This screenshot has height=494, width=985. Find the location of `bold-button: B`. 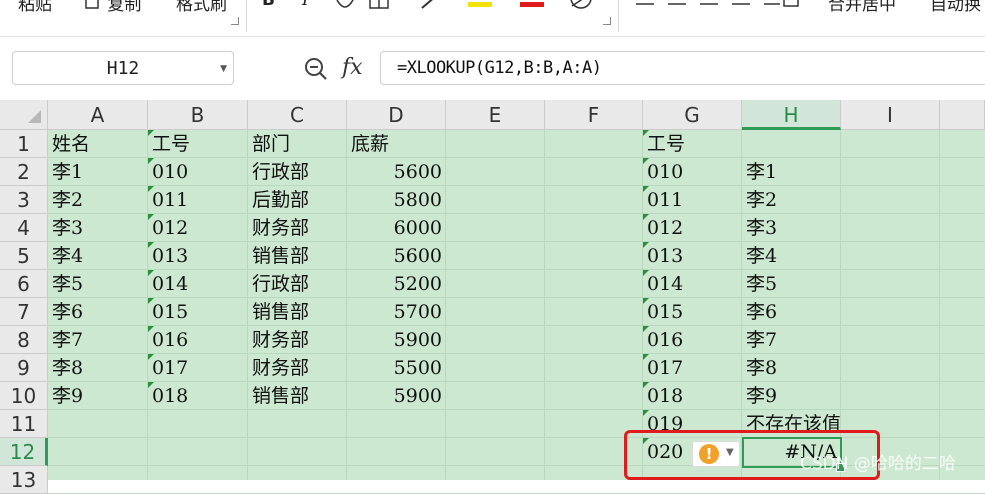

bold-button: B is located at coordinates (268, 5).